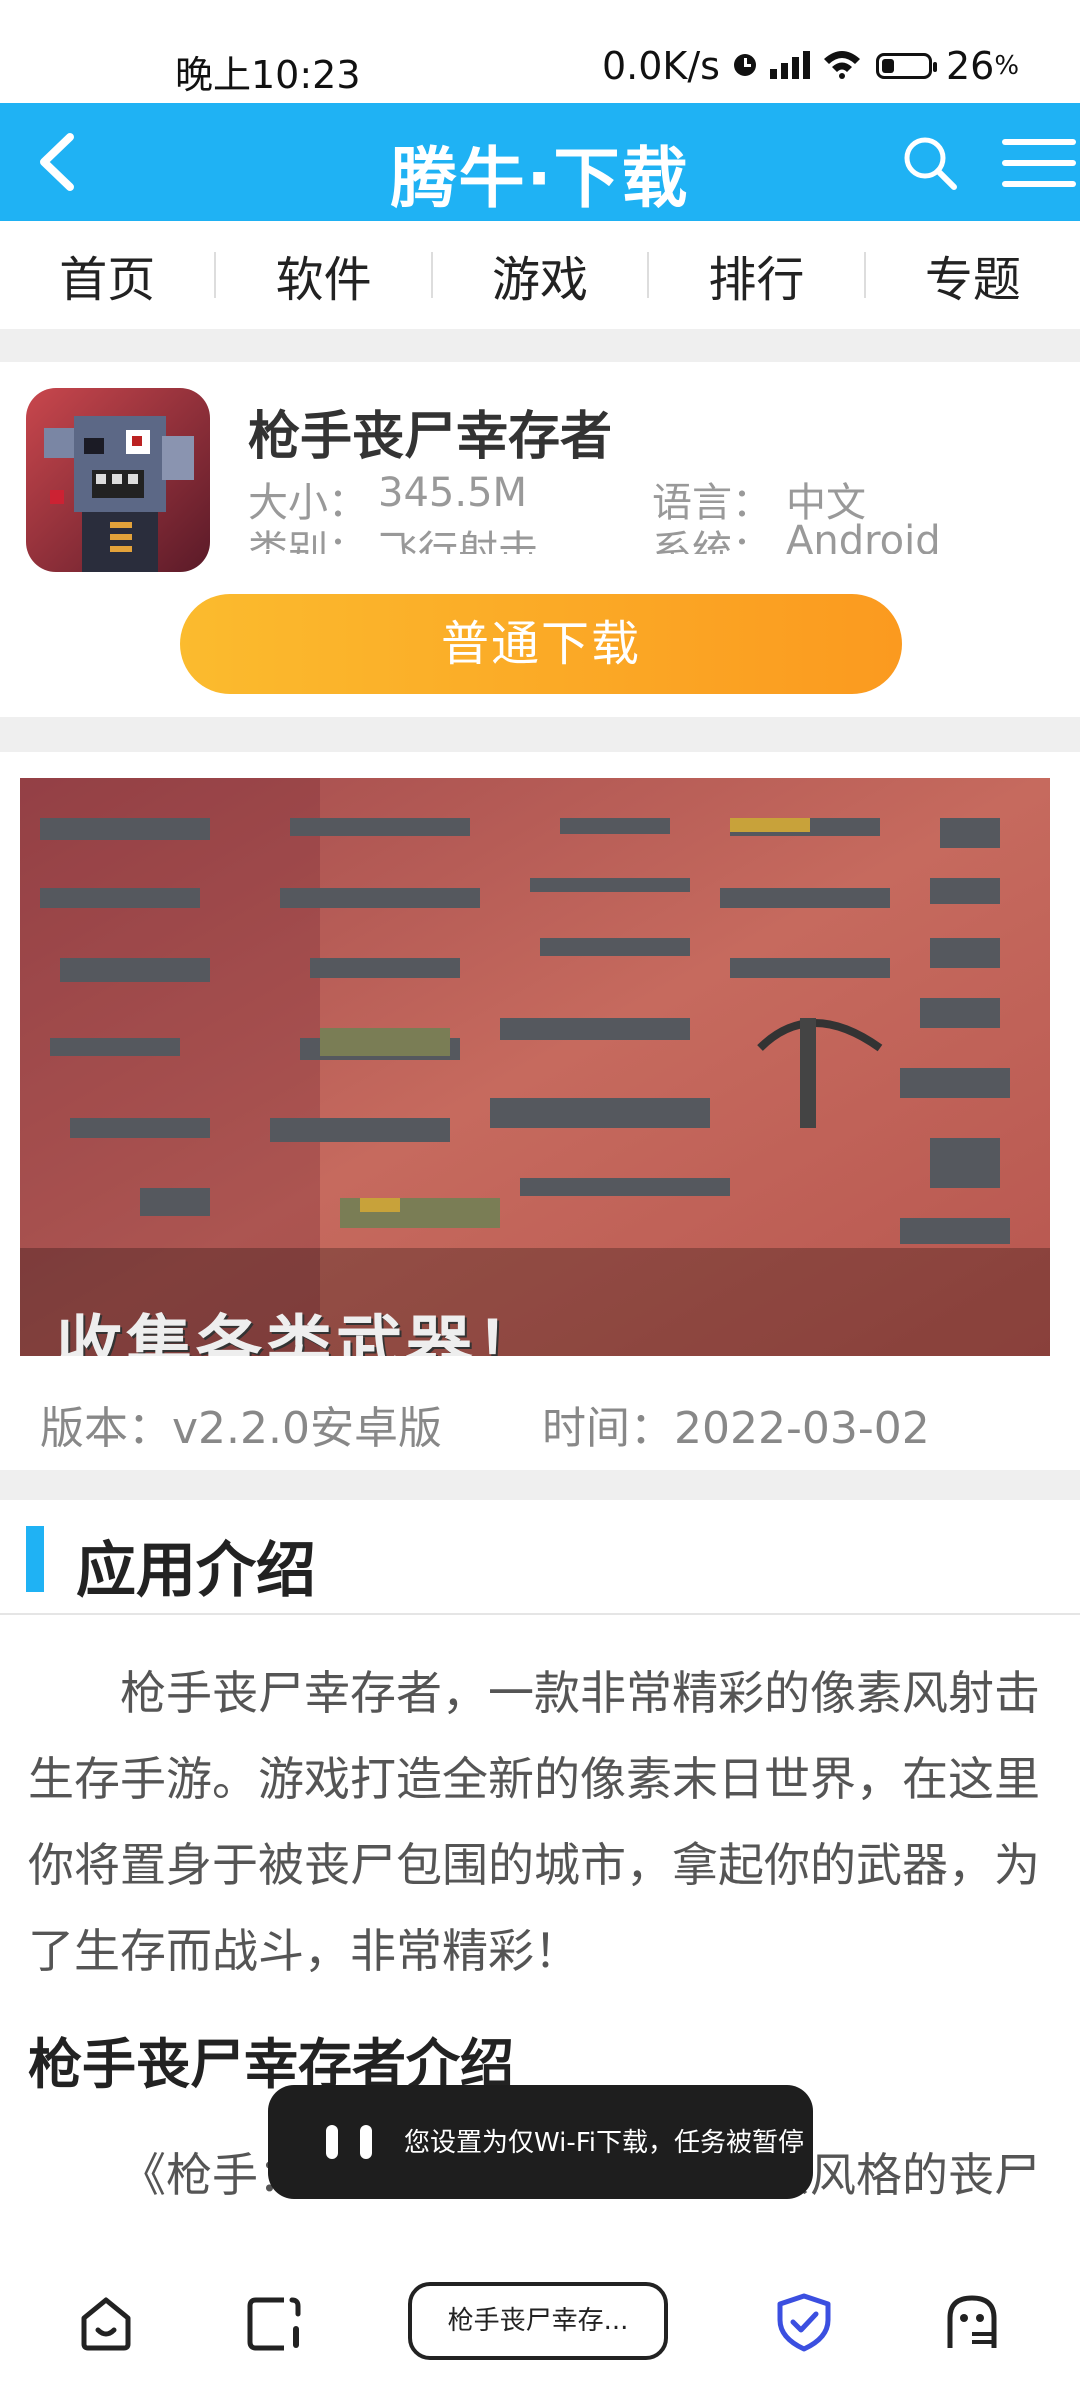 The height and width of the screenshot is (2400, 1080). I want to click on category-label: 类别：, so click(308, 541).